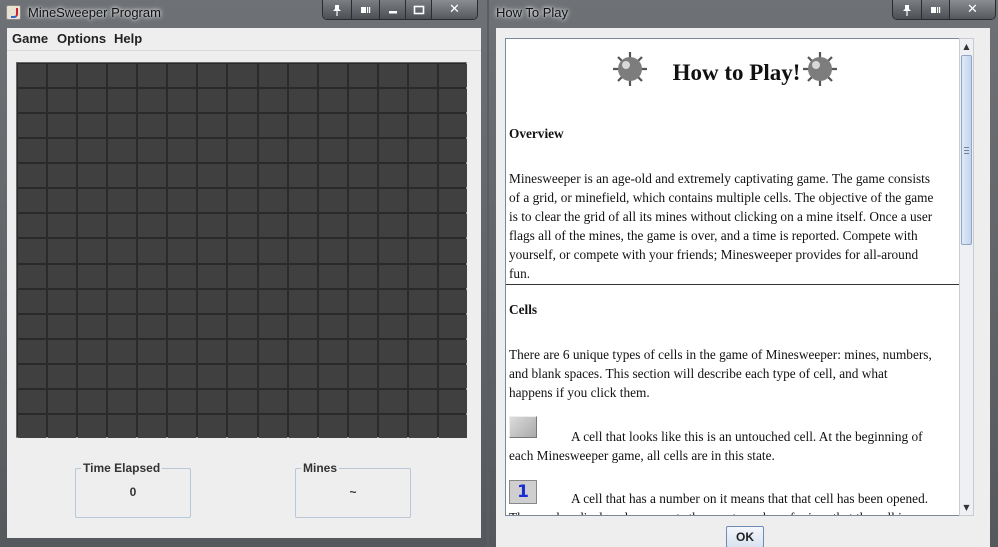 This screenshot has height=547, width=998. What do you see at coordinates (935, 9) in the screenshot?
I see `restore-down-icon` at bounding box center [935, 9].